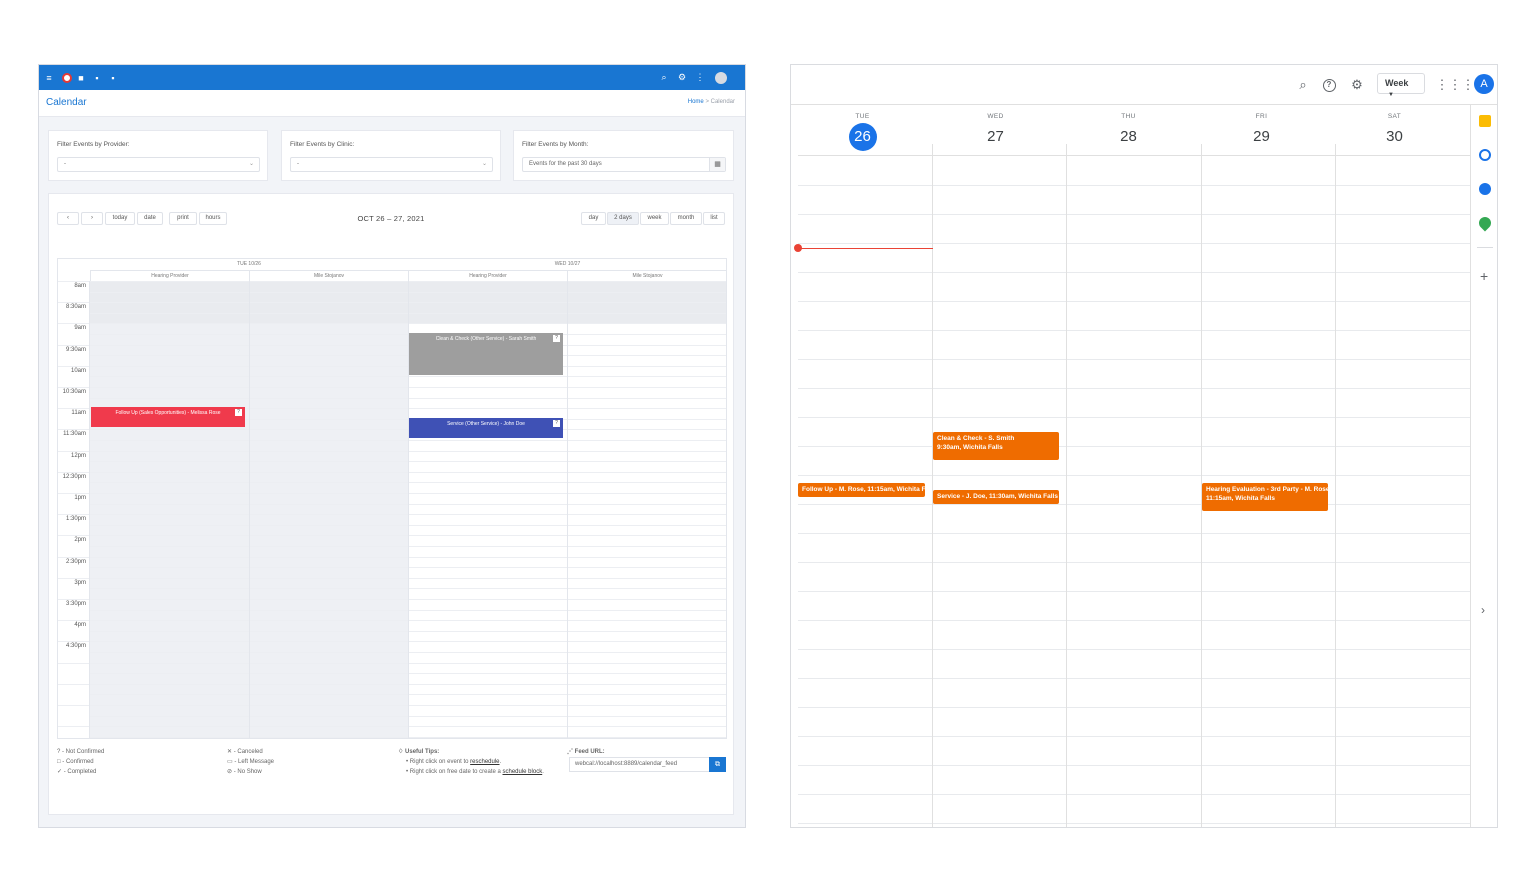 Image resolution: width=1536 pixels, height=893 pixels. I want to click on legend-item: ✓ - Completed, so click(77, 772).